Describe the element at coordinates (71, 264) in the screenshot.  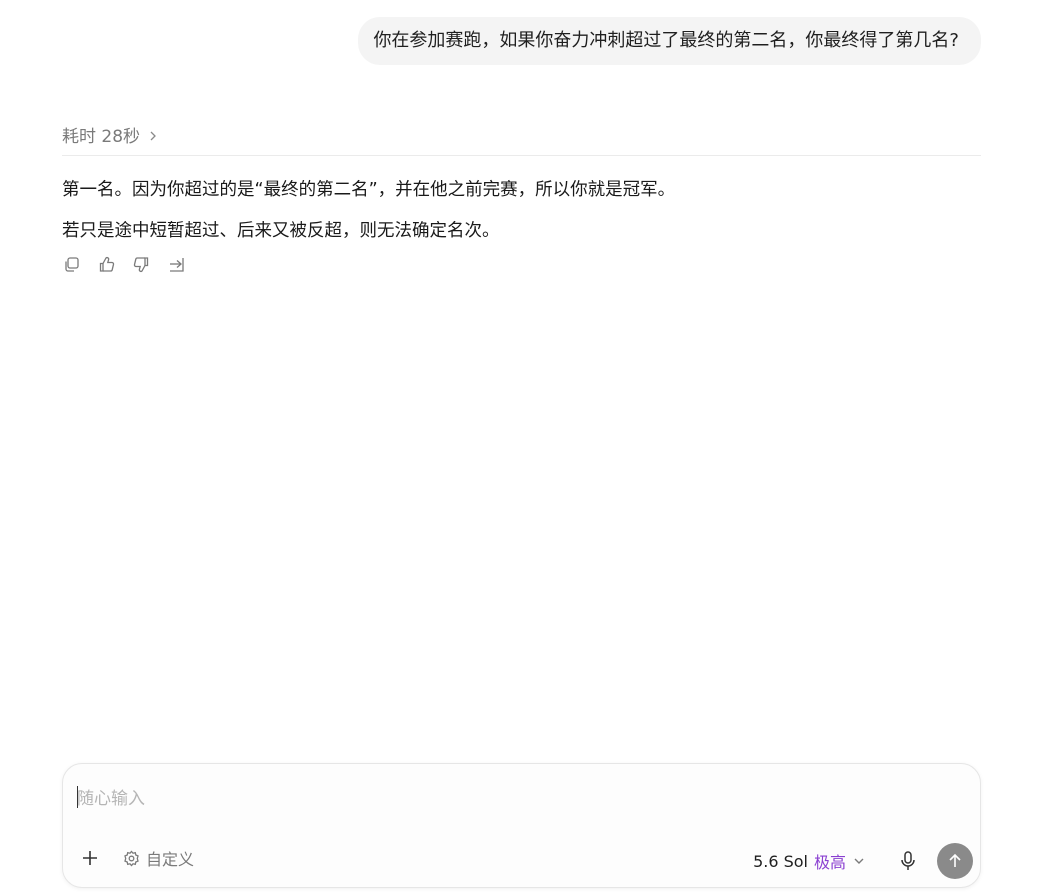
I see `copy-icon` at that location.